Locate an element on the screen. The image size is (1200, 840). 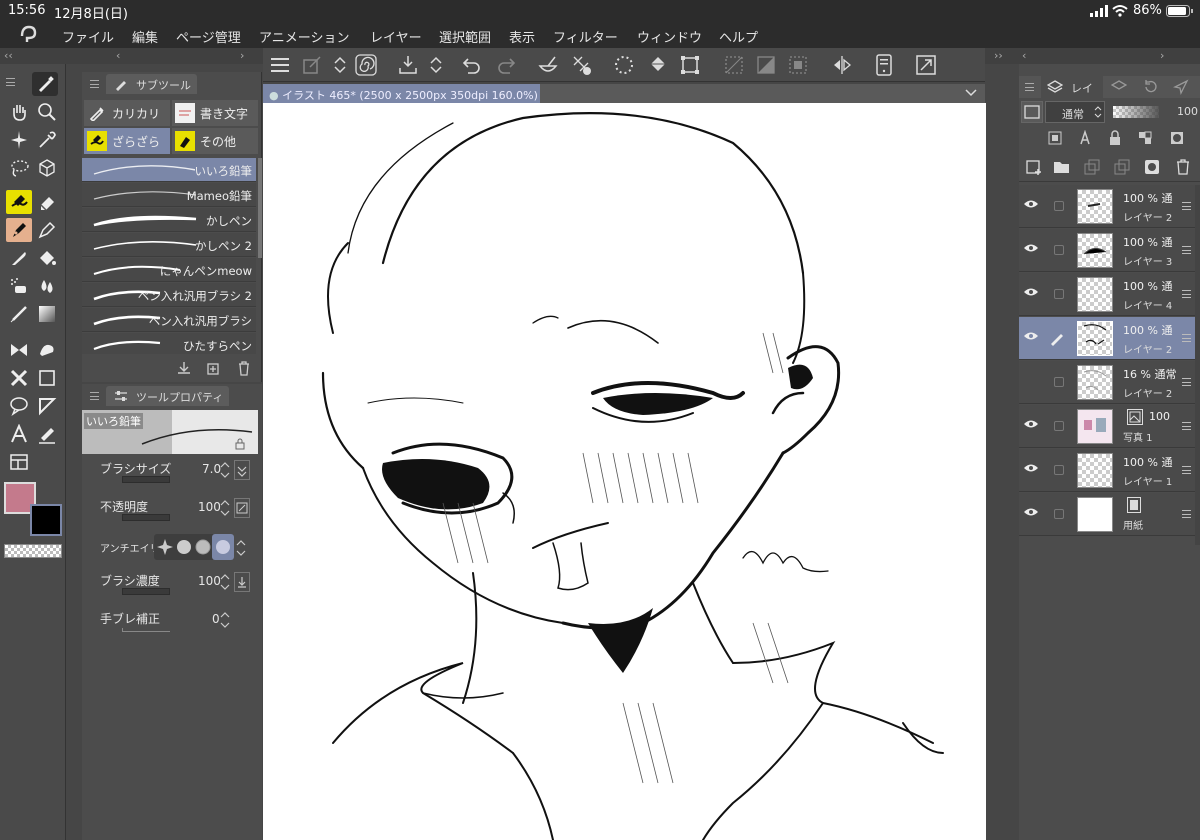
lock-layer-icon is located at coordinates (1115, 138).